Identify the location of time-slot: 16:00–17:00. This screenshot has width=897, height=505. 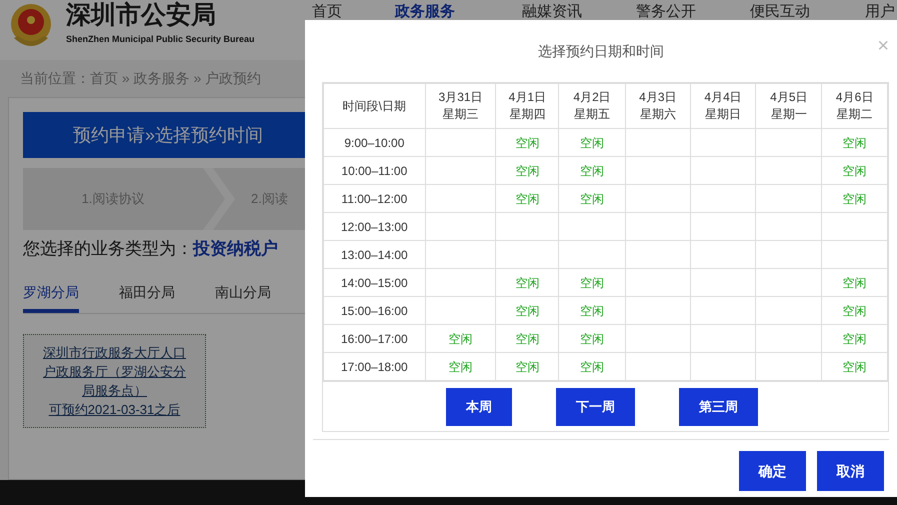
(375, 338).